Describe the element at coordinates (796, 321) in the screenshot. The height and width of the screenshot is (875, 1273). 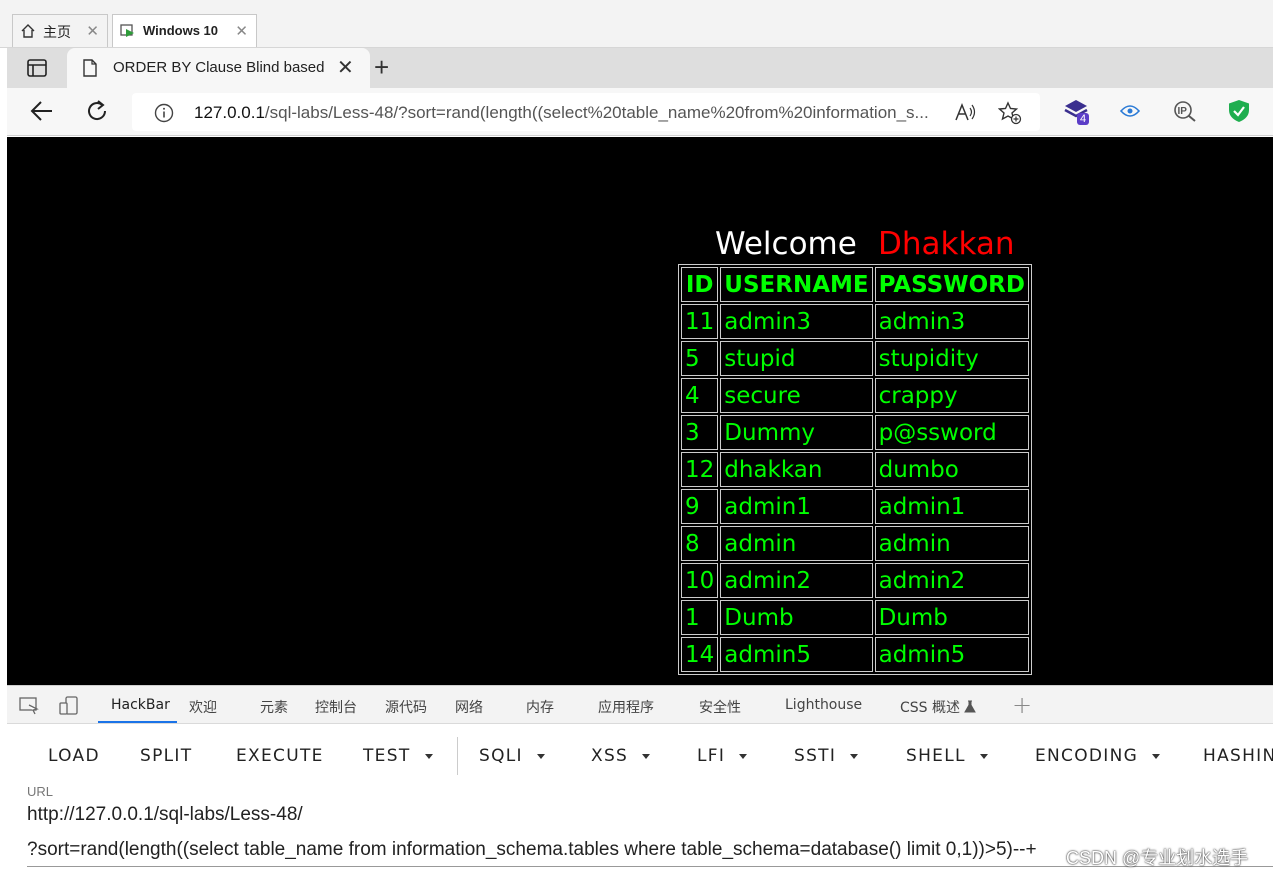
I see `cell-username: admin3` at that location.